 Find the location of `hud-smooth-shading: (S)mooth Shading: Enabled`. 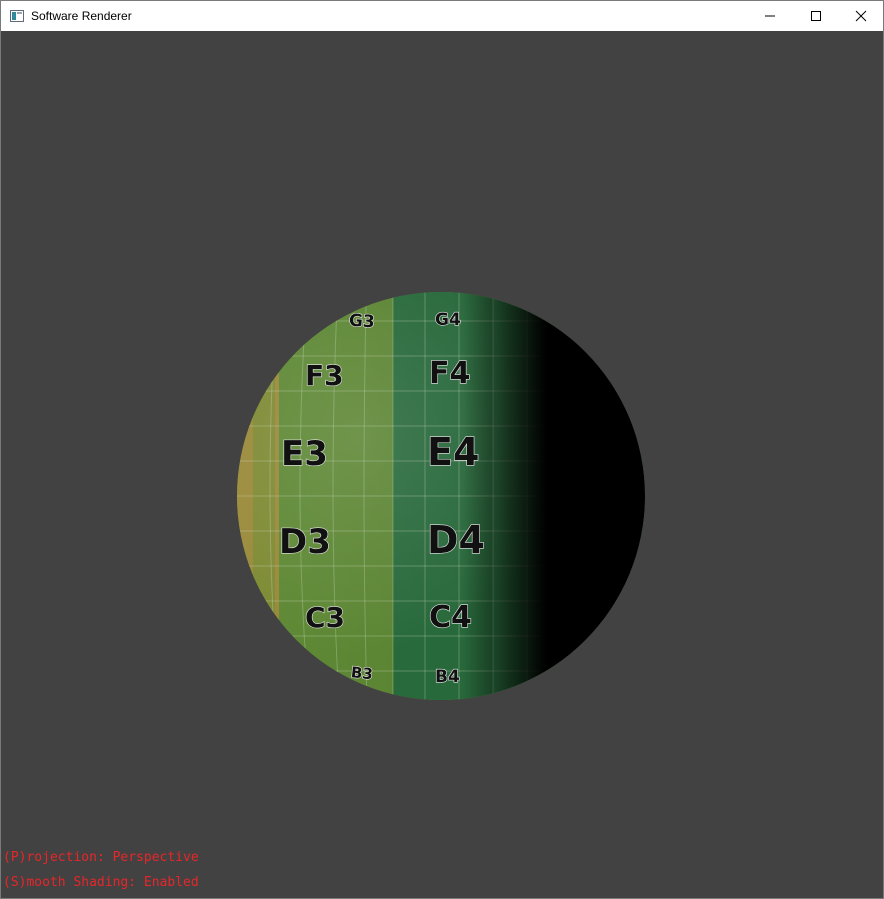

hud-smooth-shading: (S)mooth Shading: Enabled is located at coordinates (101, 882).